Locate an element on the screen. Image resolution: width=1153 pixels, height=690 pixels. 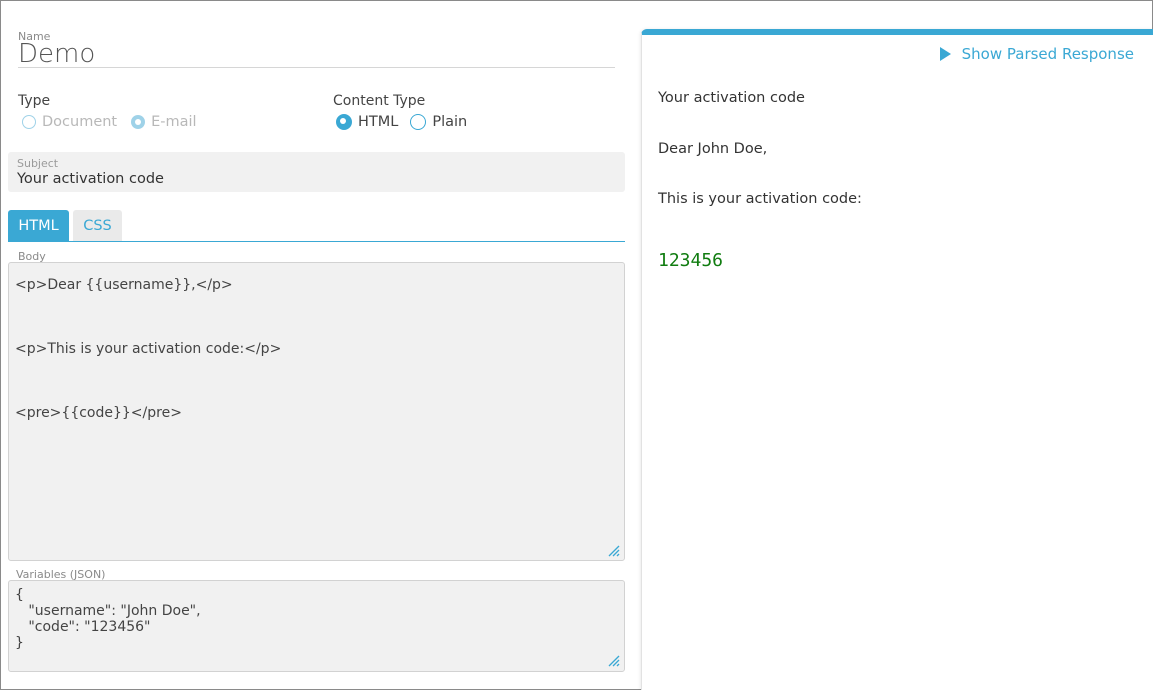
show-parsed-response-button: Show Parsed Response is located at coordinates (1036, 54).